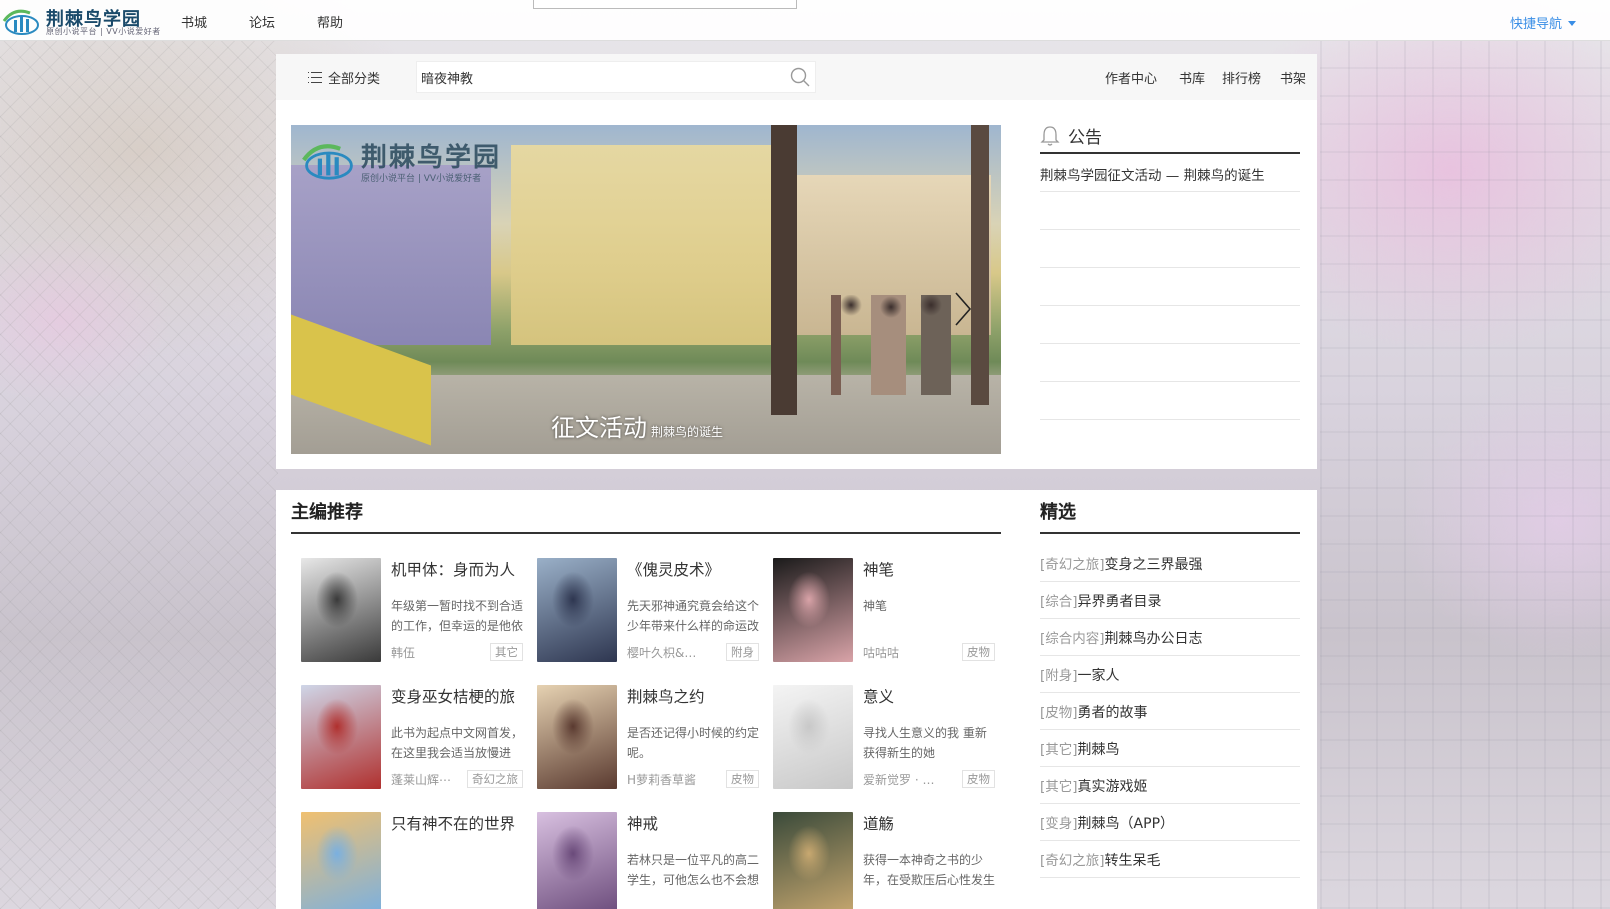 This screenshot has width=1610, height=909. I want to click on picks-item: [附身]一家人, so click(1170, 674).